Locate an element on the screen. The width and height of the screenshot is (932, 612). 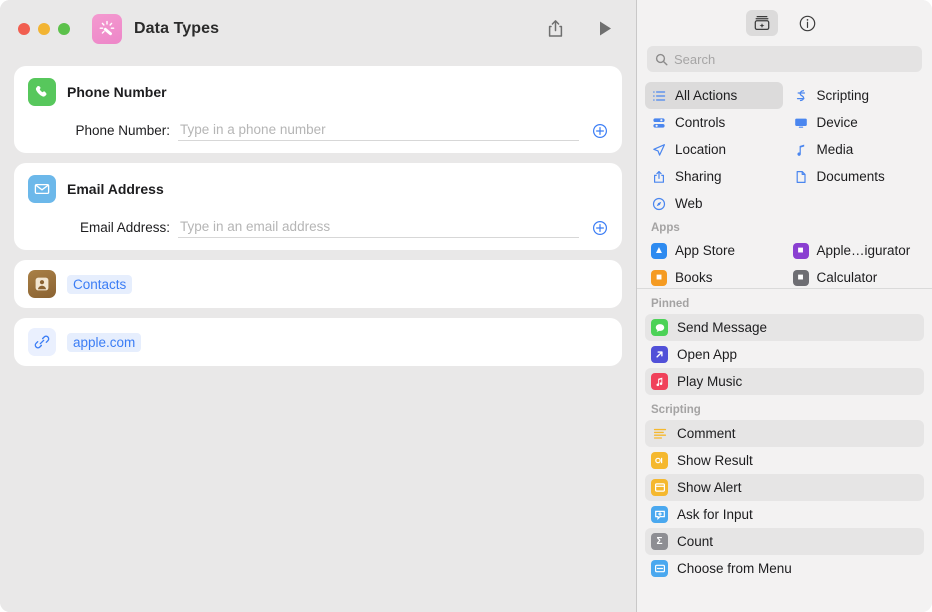
app-item-apple-configurator: ■ Apple…igurator is located at coordinates (856, 250).